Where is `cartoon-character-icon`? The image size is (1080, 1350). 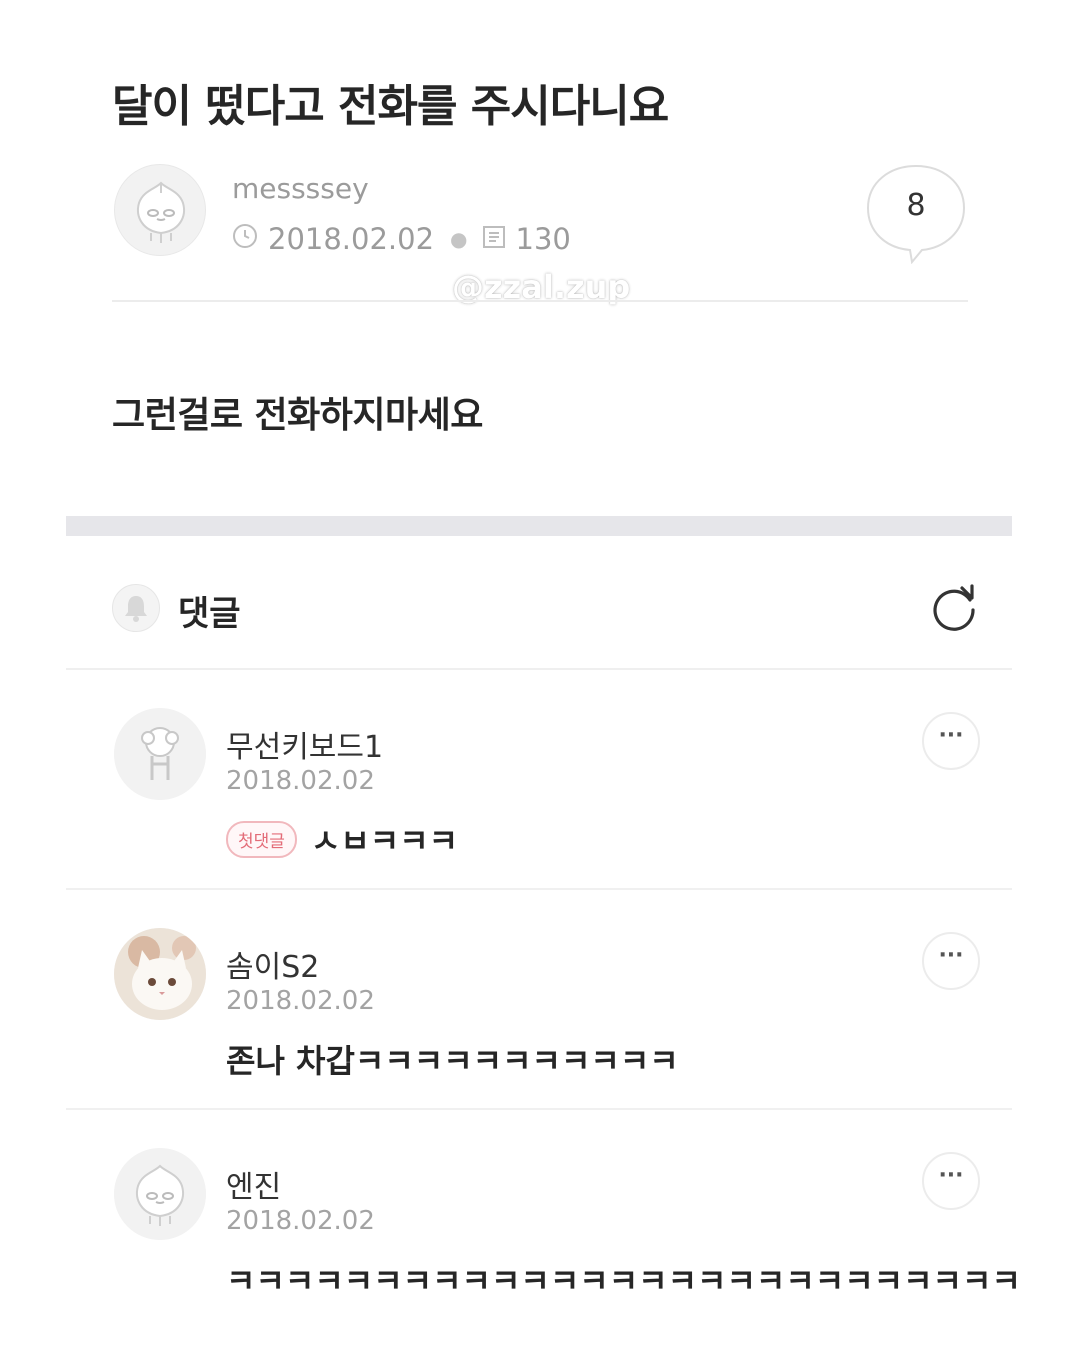
cartoon-character-icon is located at coordinates (160, 754).